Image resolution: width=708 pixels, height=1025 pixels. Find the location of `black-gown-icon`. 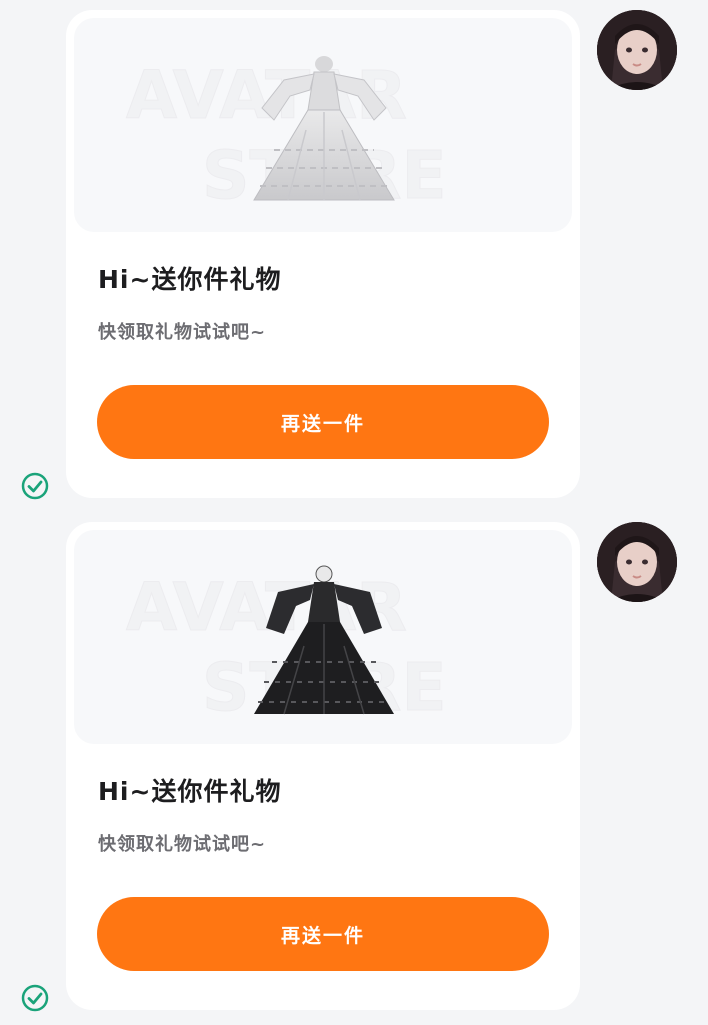

black-gown-icon is located at coordinates (324, 641).